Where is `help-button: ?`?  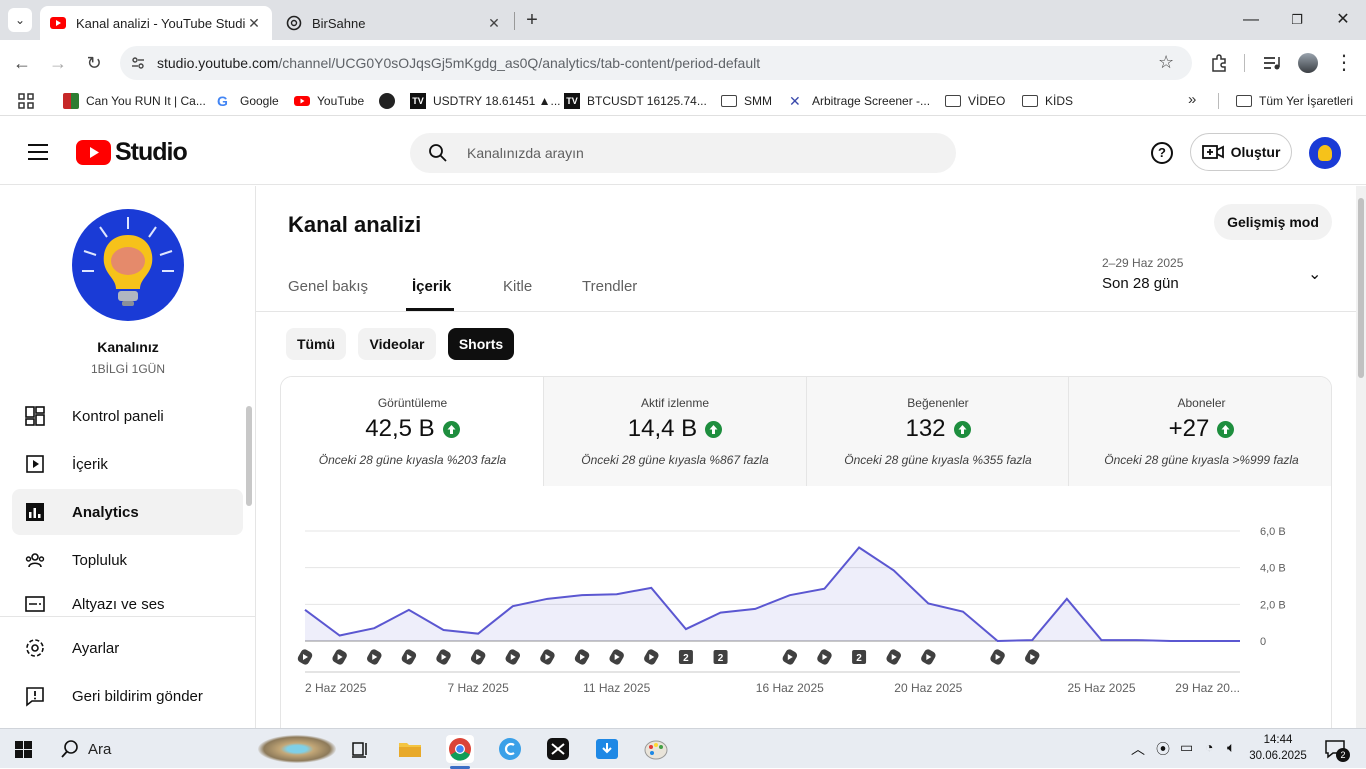
help-button: ? is located at coordinates (1162, 153).